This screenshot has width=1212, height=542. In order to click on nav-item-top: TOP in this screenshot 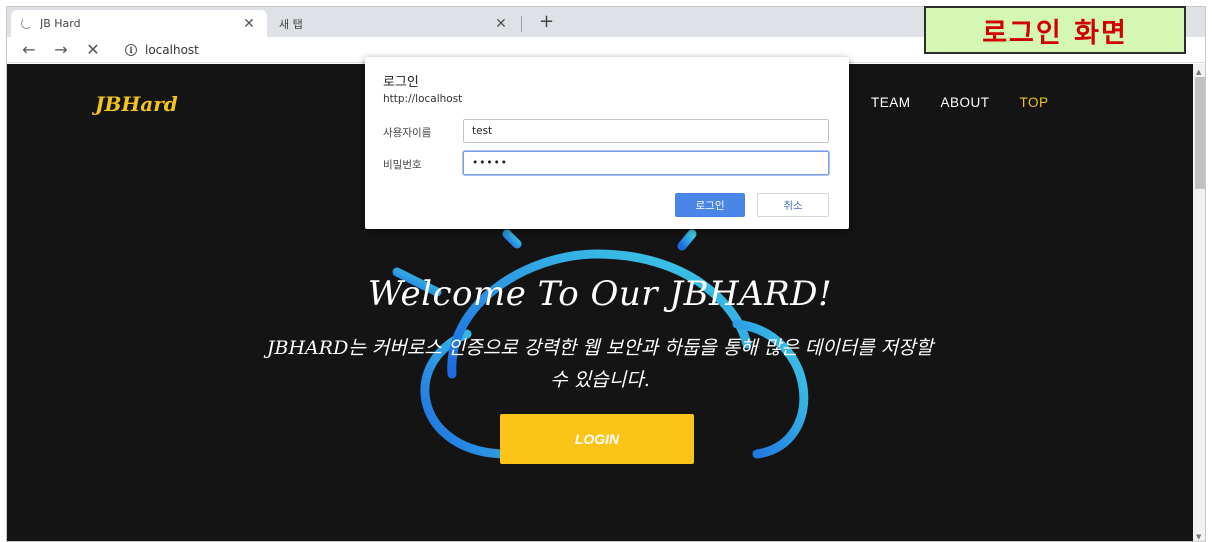, I will do `click(1034, 102)`.